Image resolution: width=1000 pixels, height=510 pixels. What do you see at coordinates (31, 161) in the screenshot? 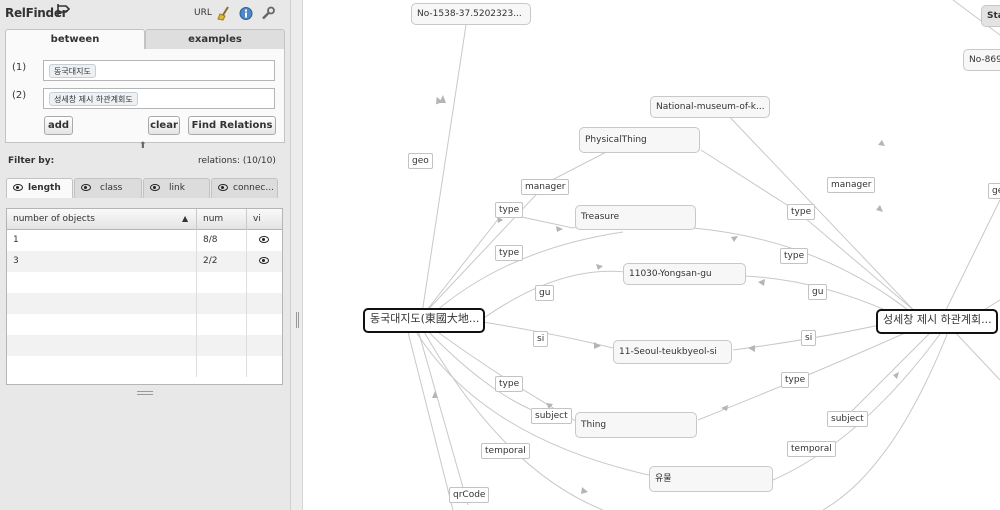
I see `filter-title: Filter by:` at bounding box center [31, 161].